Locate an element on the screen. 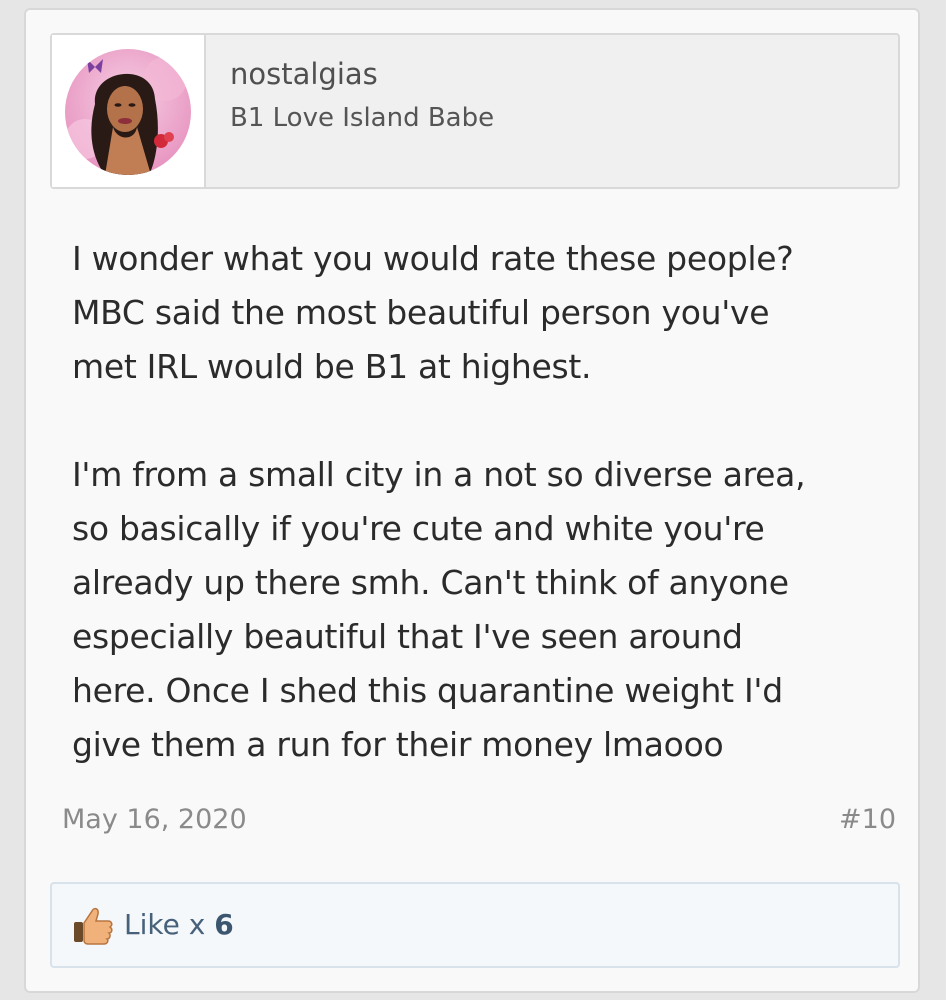 Image resolution: width=946 pixels, height=1000 pixels. thumbs-up-icon is located at coordinates (93, 925).